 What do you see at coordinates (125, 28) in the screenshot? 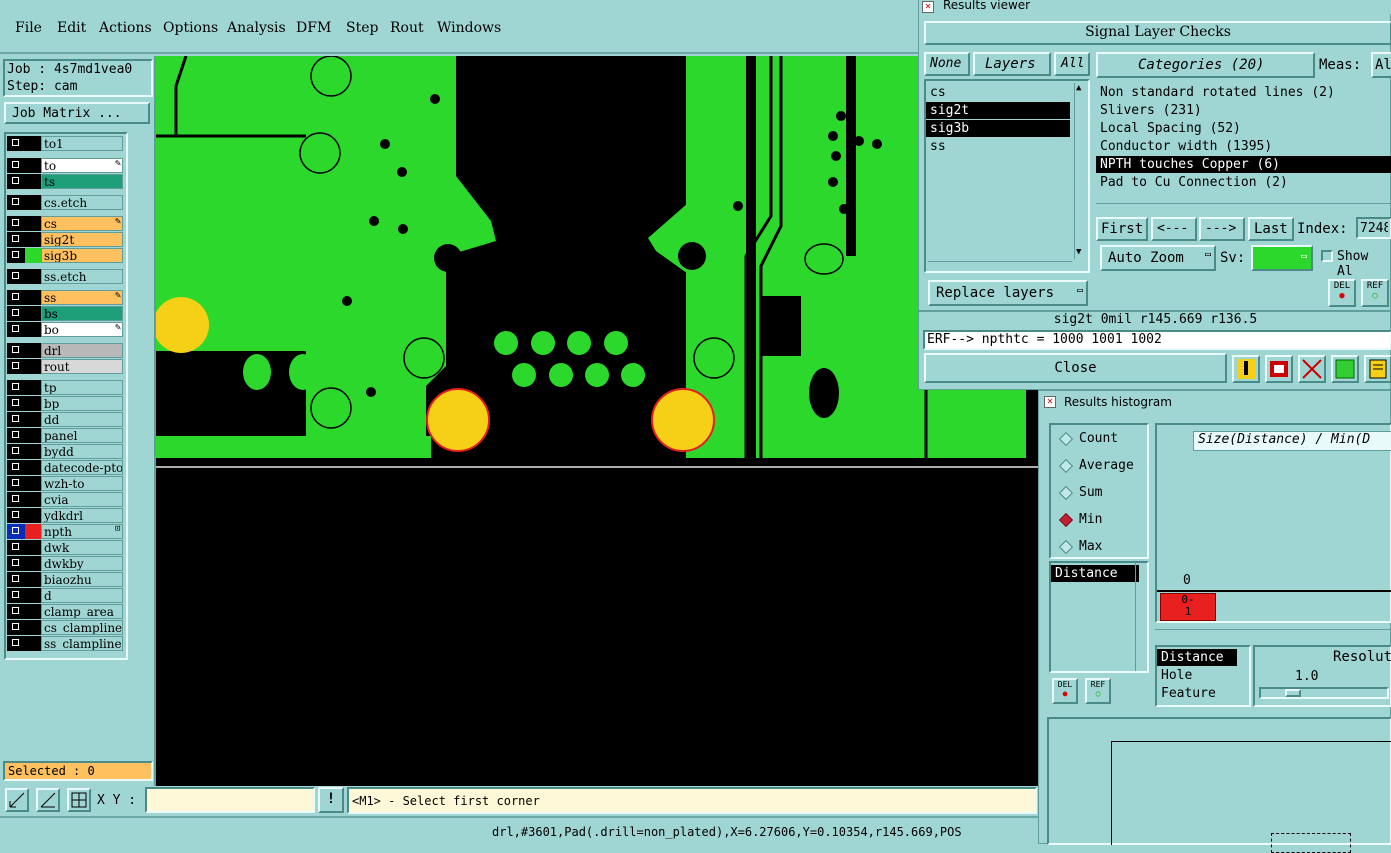
I see `menu-actions: Actions` at bounding box center [125, 28].